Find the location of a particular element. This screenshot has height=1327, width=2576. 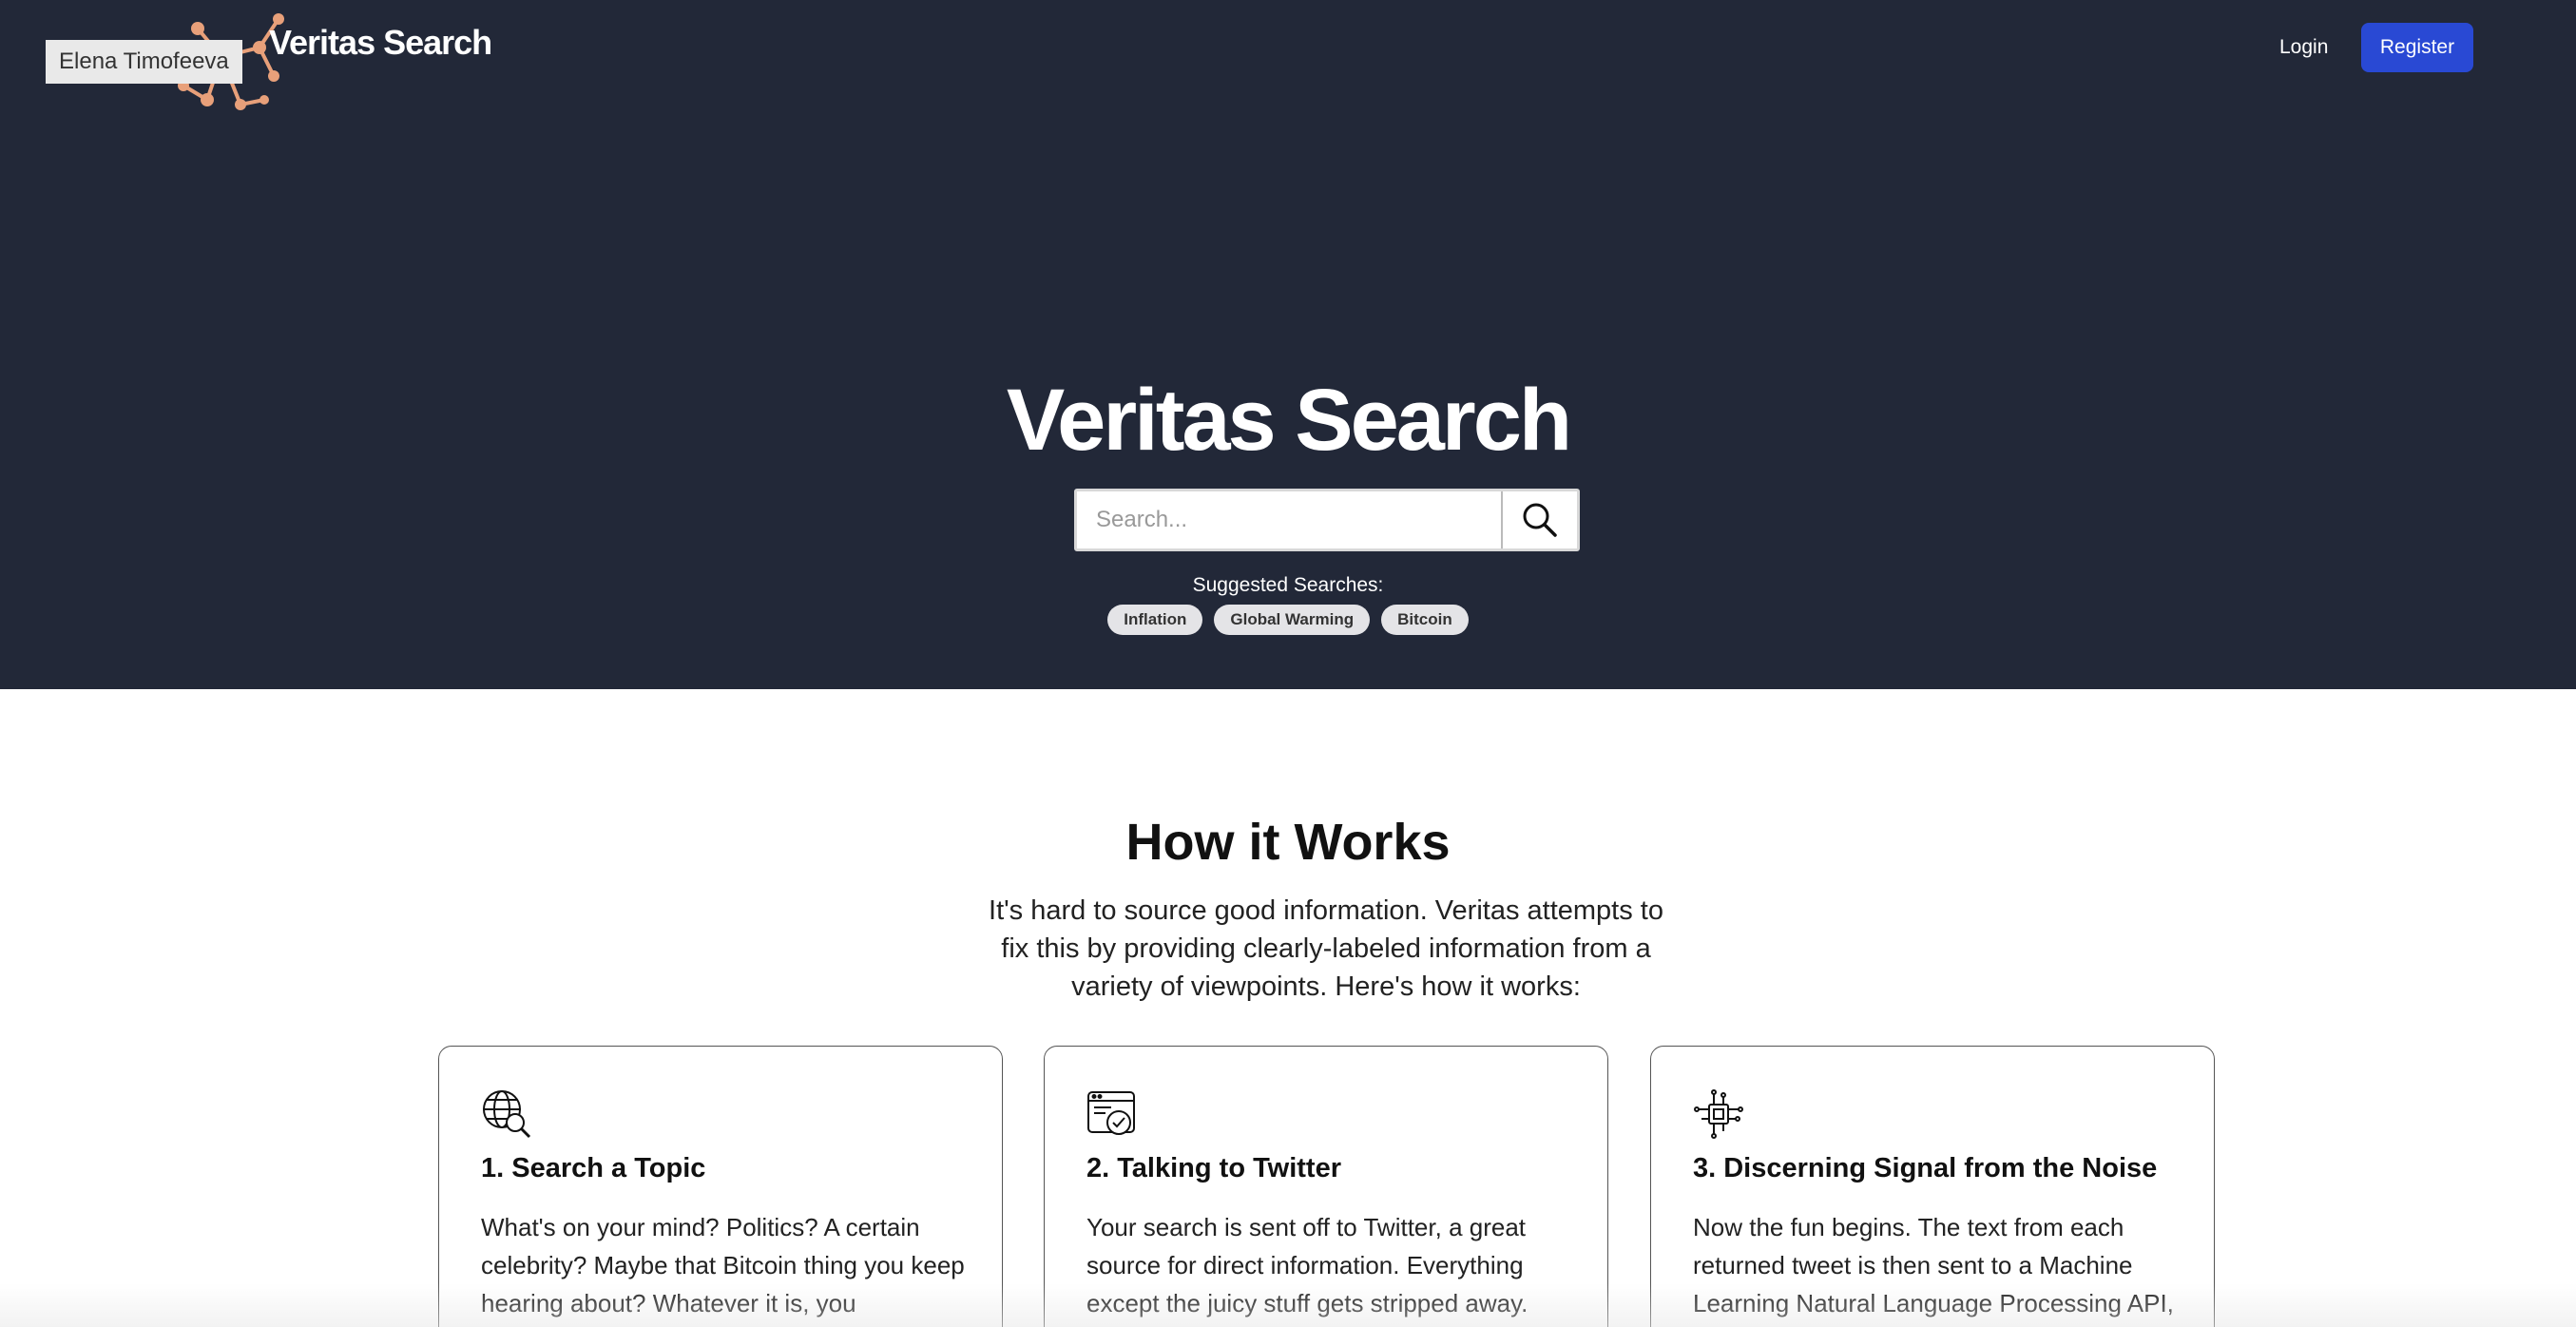

suggestion-chip-bitcoin: Bitcoin is located at coordinates (1425, 620).